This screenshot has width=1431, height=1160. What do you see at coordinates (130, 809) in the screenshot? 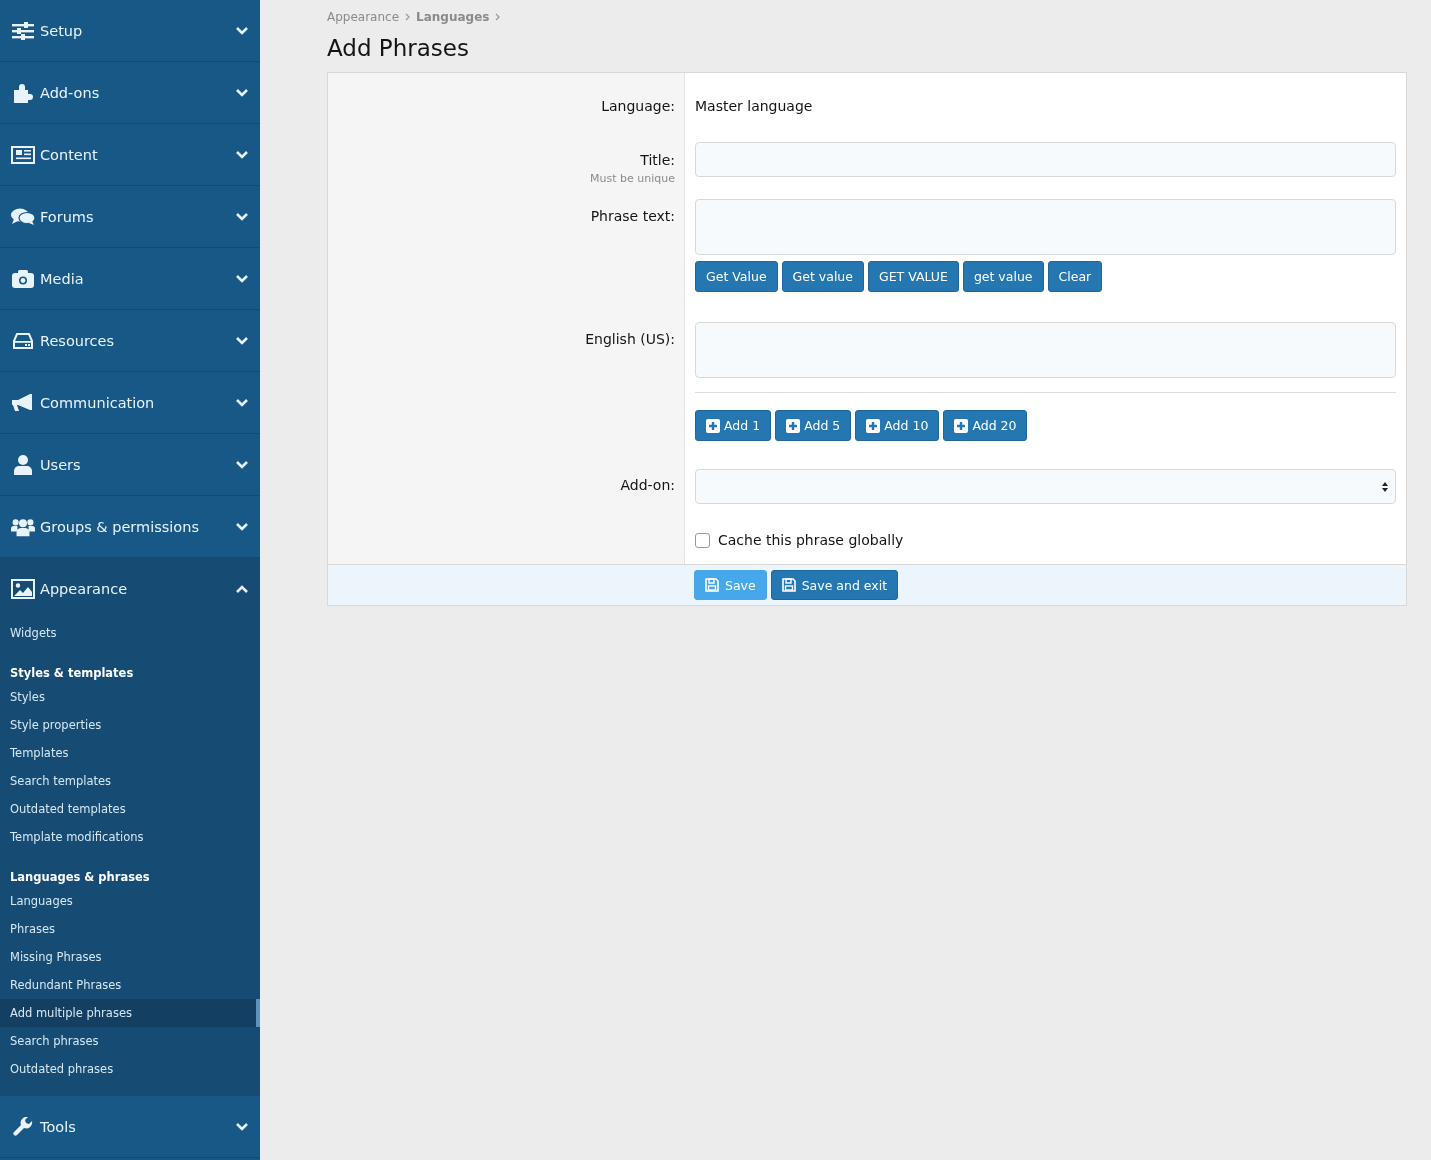
I see `nav-link: Outdated templates` at bounding box center [130, 809].